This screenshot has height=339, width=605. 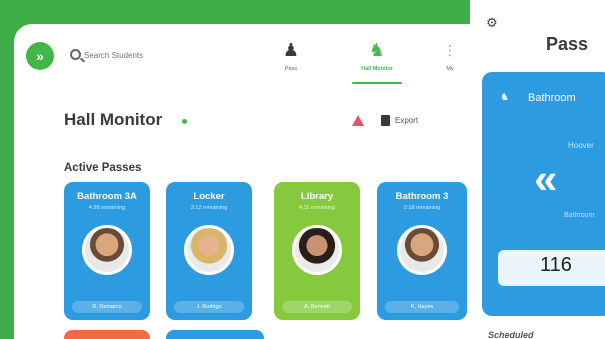 I want to click on pass-card: Bathroom 3 2:18 remaining K. Hayes, so click(x=422, y=251).